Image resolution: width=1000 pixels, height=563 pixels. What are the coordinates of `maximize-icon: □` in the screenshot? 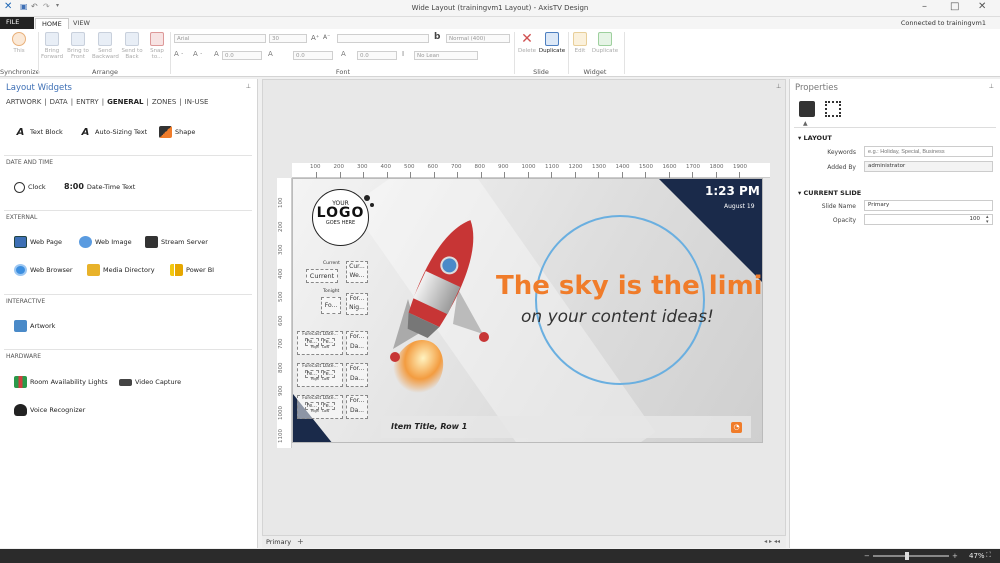 It's located at (954, 6).